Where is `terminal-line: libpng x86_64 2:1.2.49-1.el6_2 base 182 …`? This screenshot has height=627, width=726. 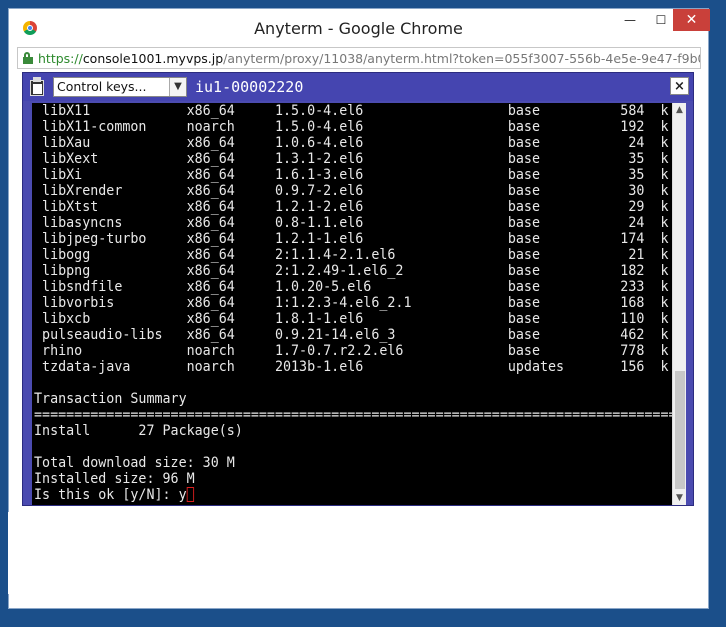 terminal-line: libpng x86_64 2:1.2.49-1.el6_2 base 182 … is located at coordinates (351, 271).